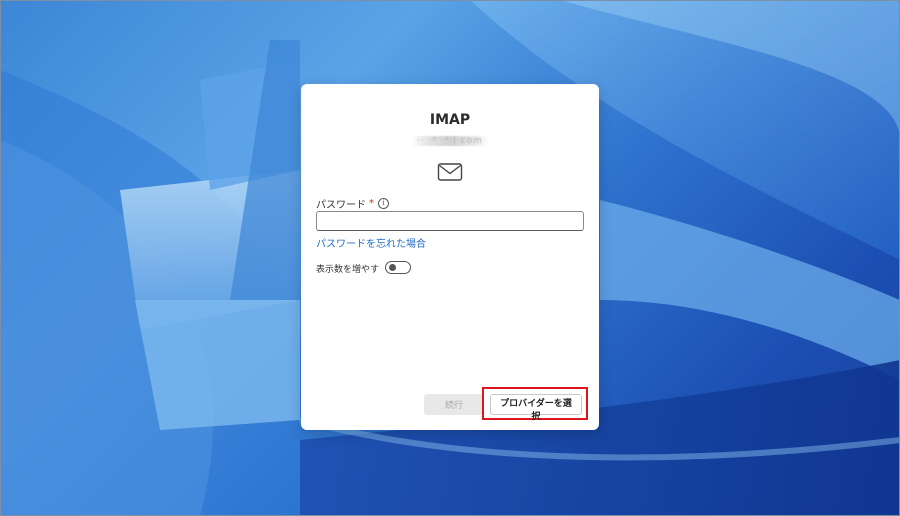  Describe the element at coordinates (348, 270) in the screenshot. I see `show-more-label: 表示数を増やす` at that location.